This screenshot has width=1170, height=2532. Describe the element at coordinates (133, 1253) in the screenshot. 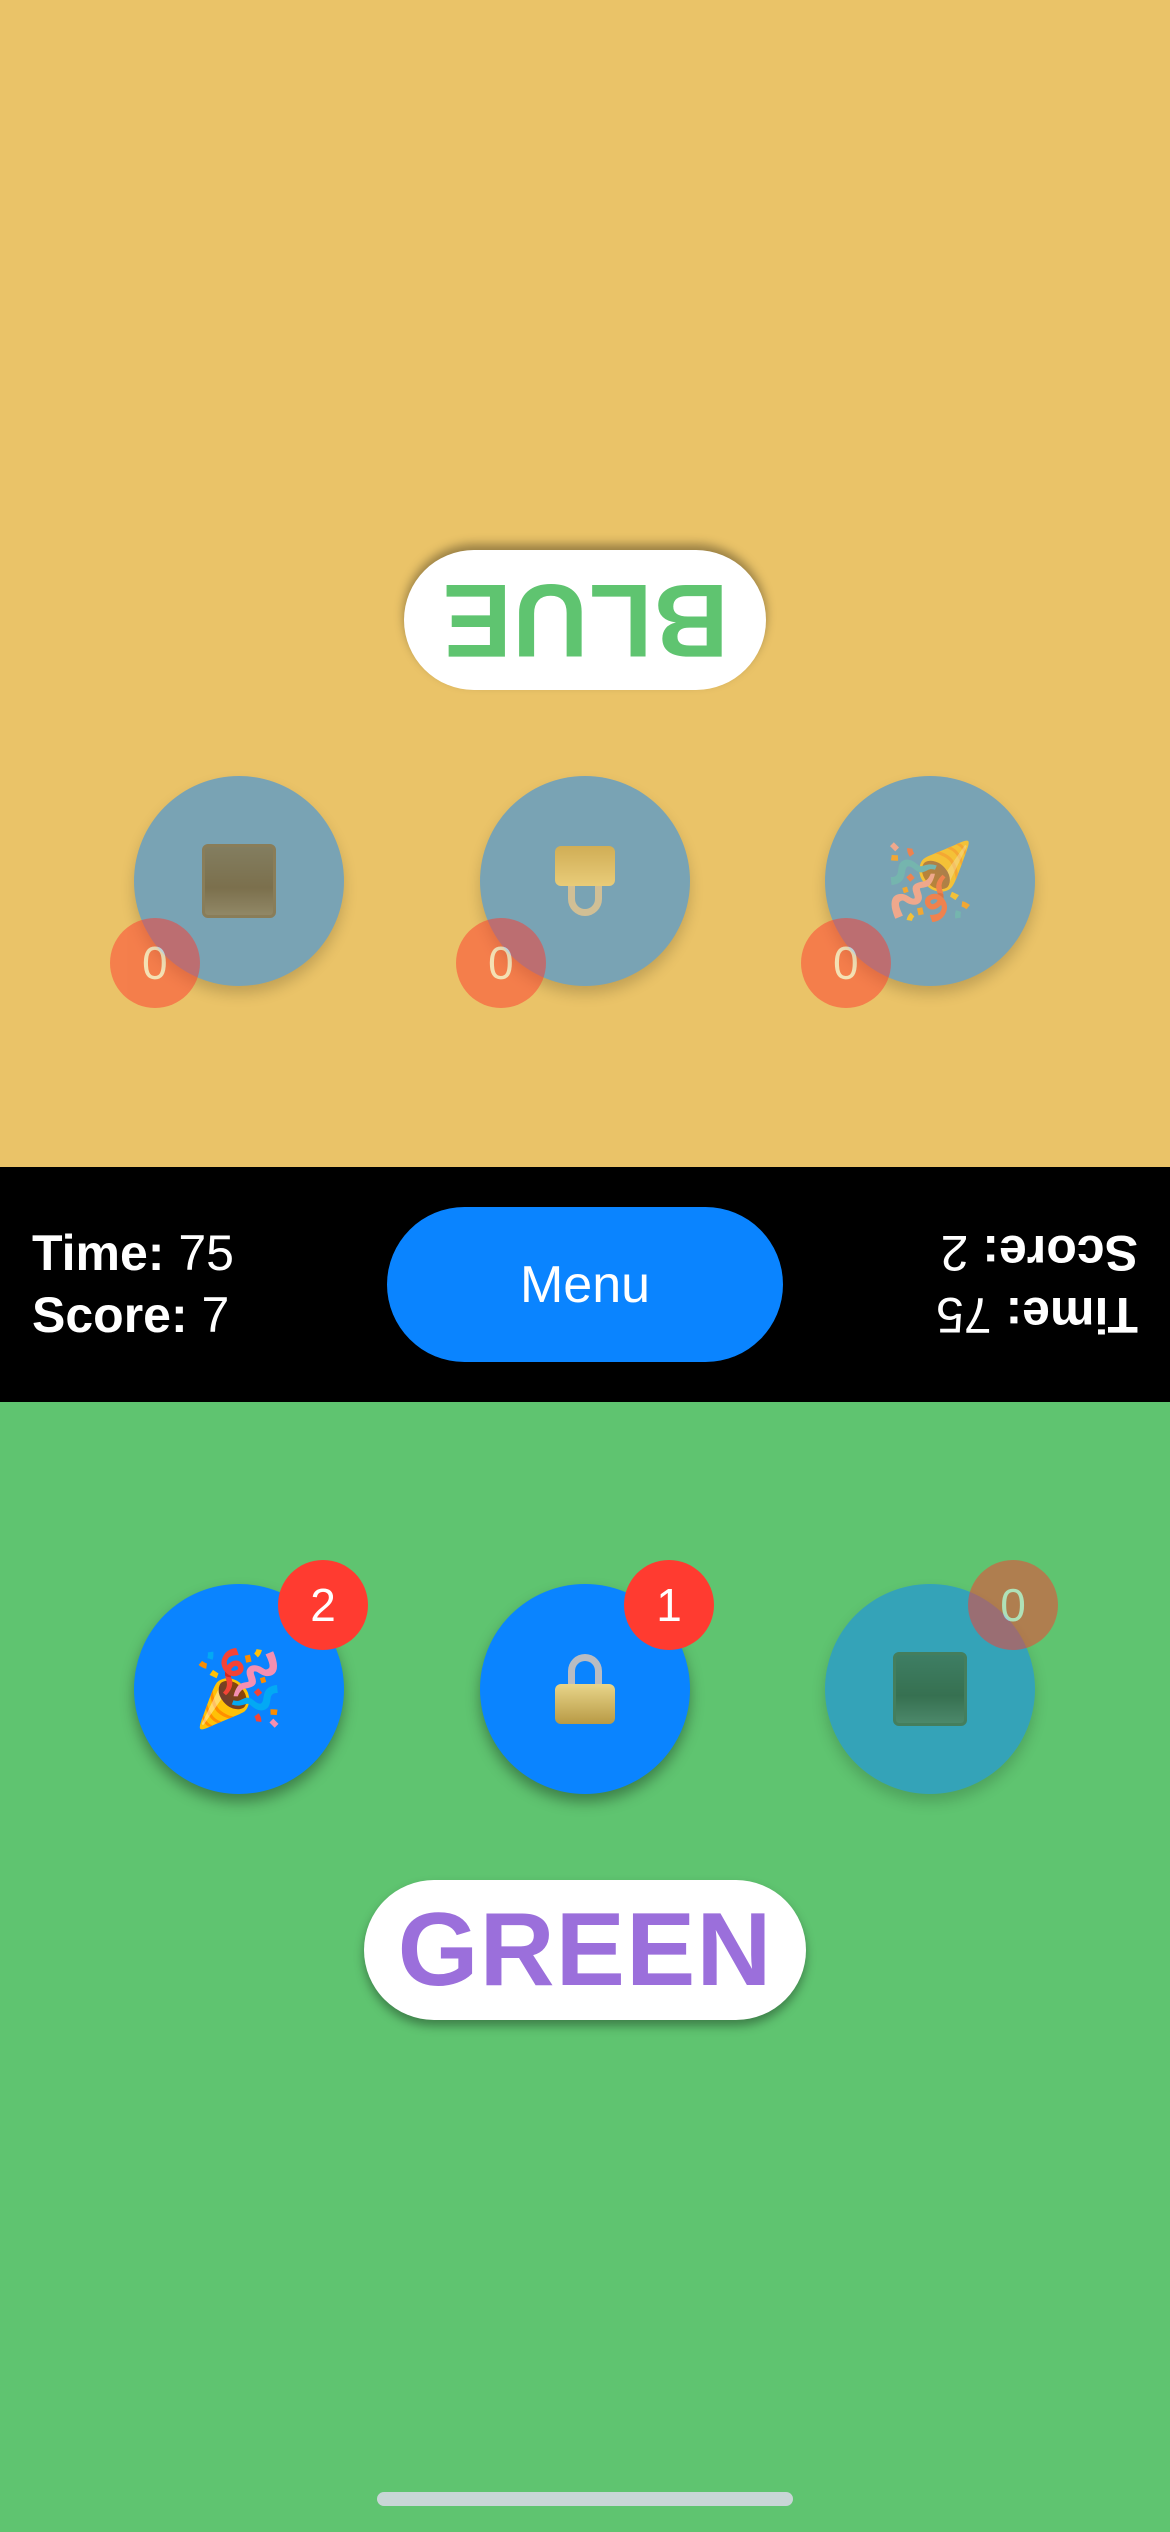

I see `bottom-time-row: Time: 75` at that location.